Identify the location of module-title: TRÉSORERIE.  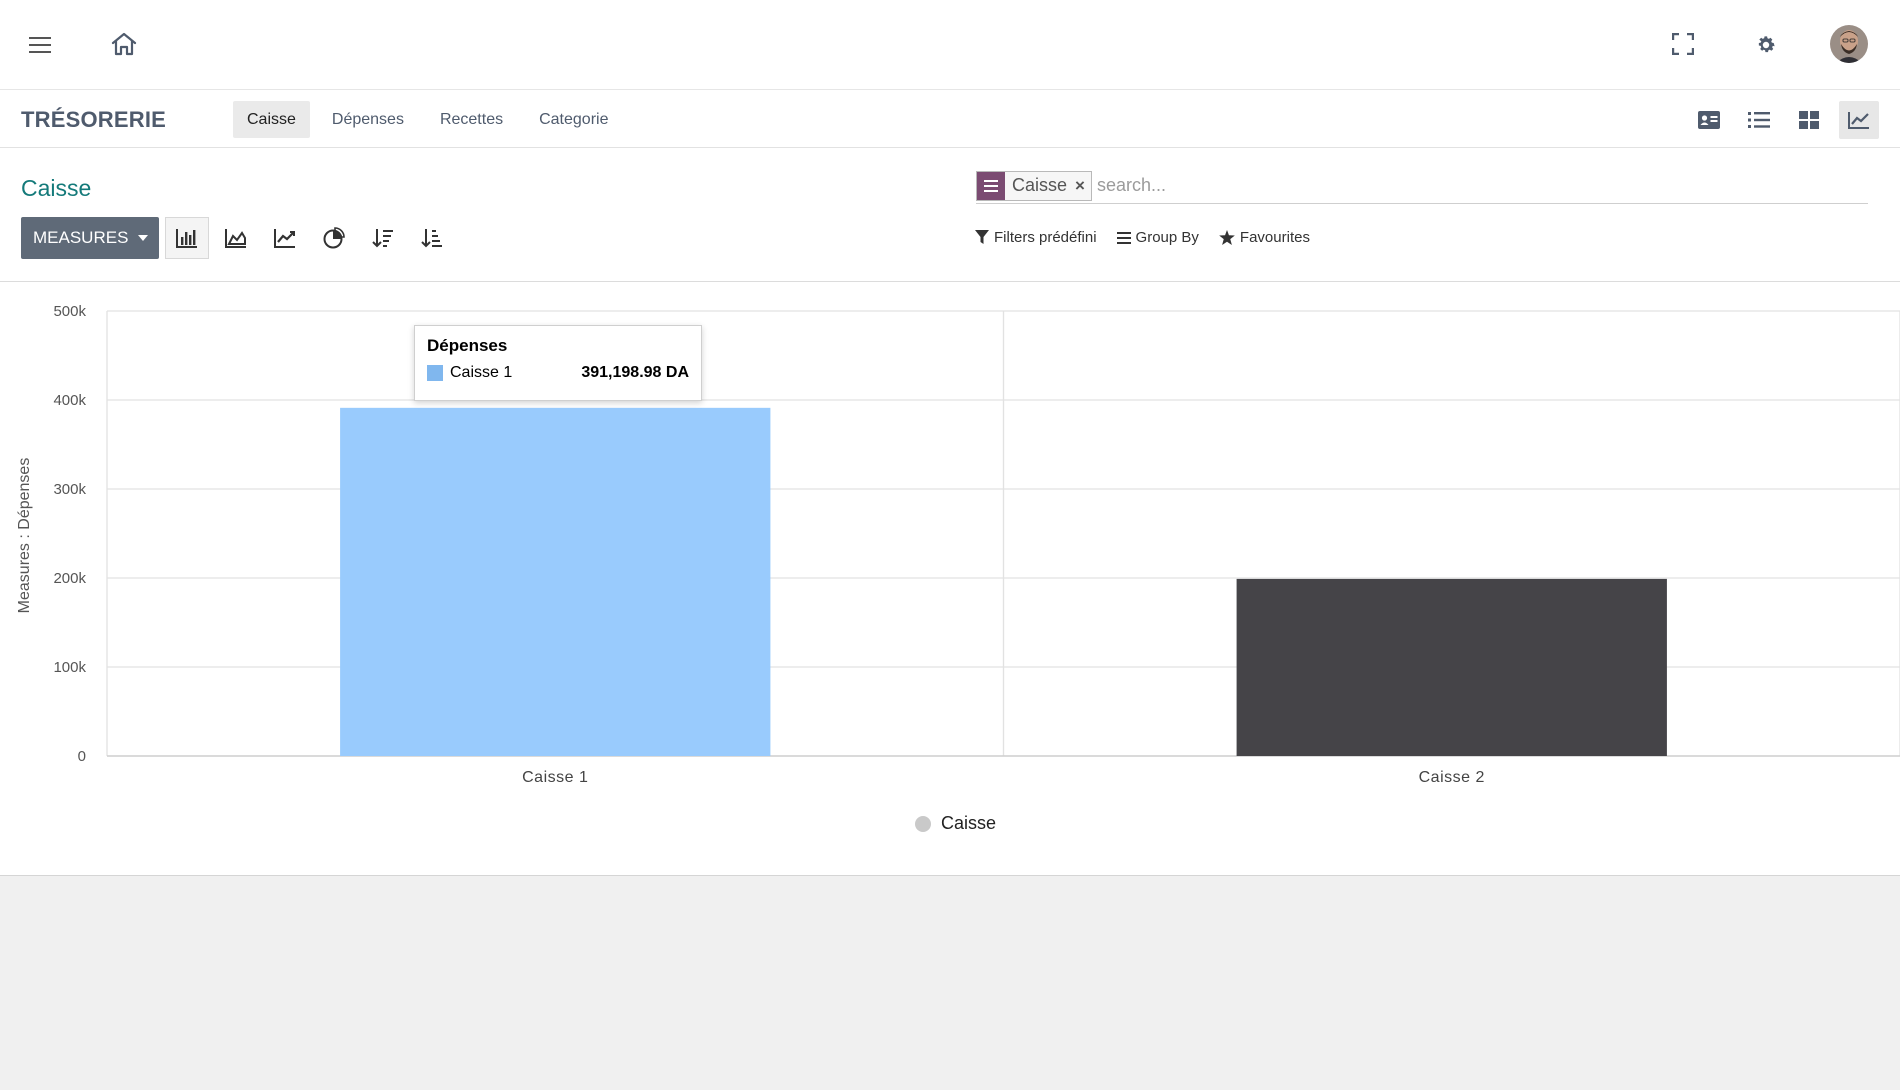
(94, 119).